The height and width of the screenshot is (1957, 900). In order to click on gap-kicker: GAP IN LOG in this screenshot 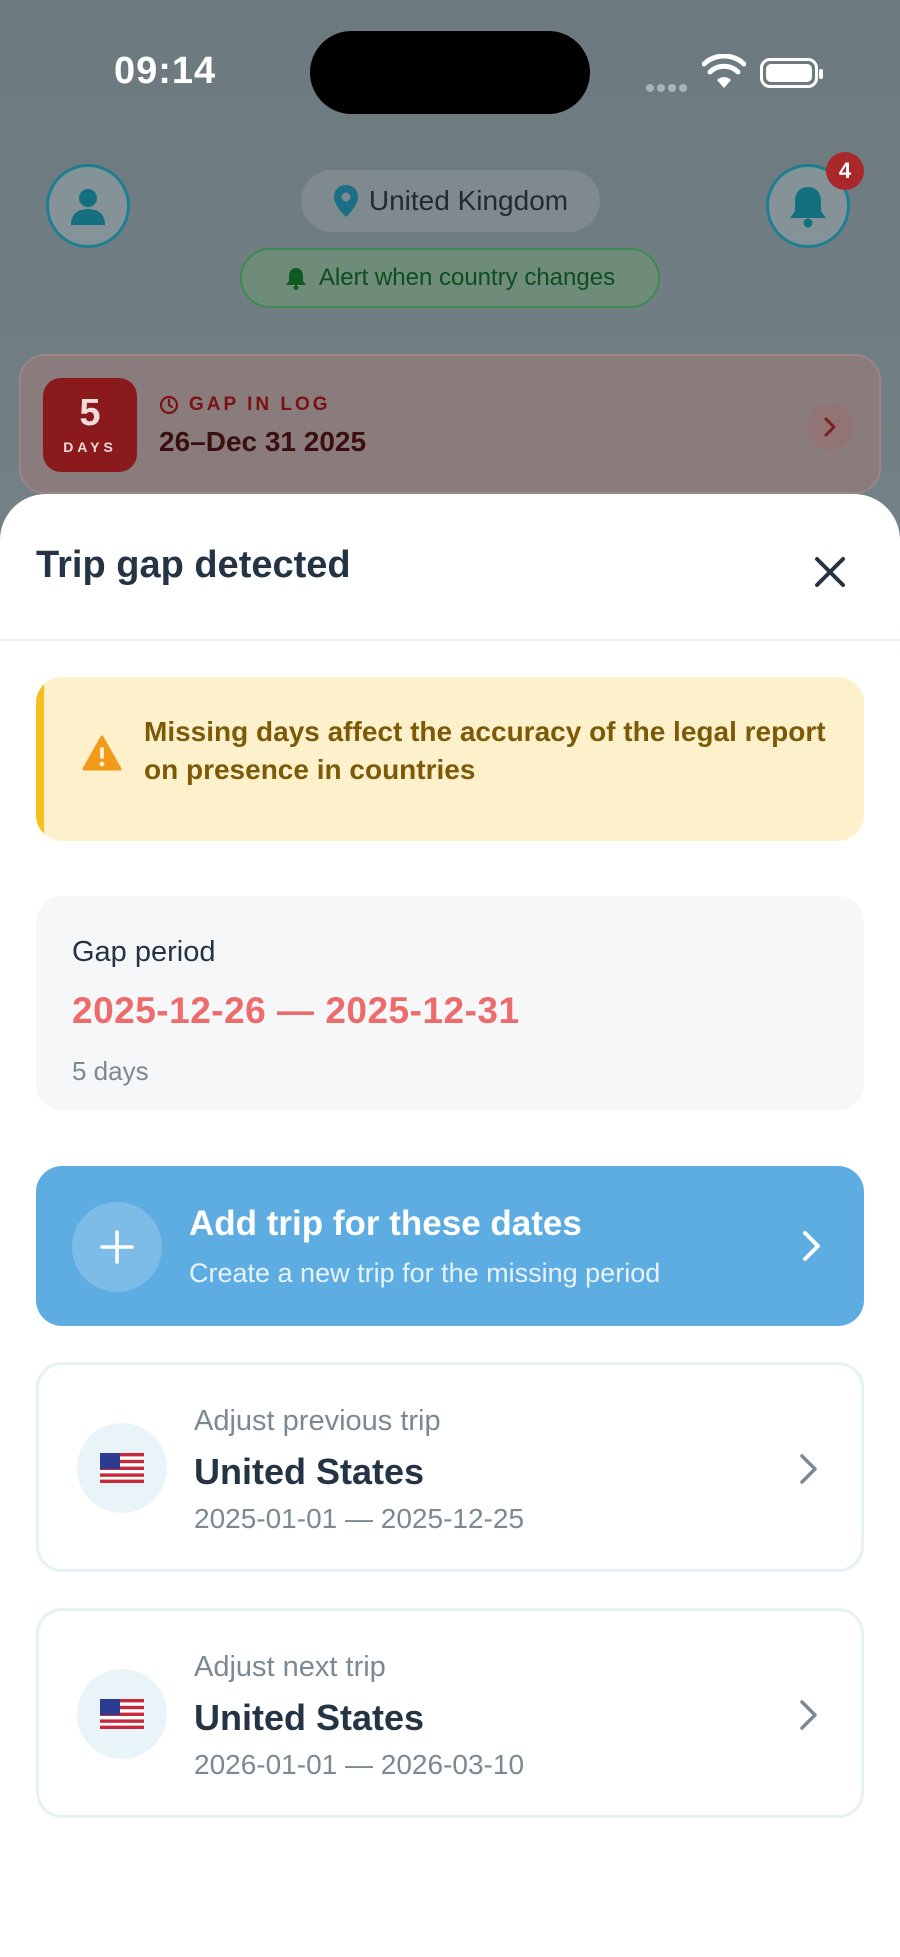, I will do `click(245, 405)`.